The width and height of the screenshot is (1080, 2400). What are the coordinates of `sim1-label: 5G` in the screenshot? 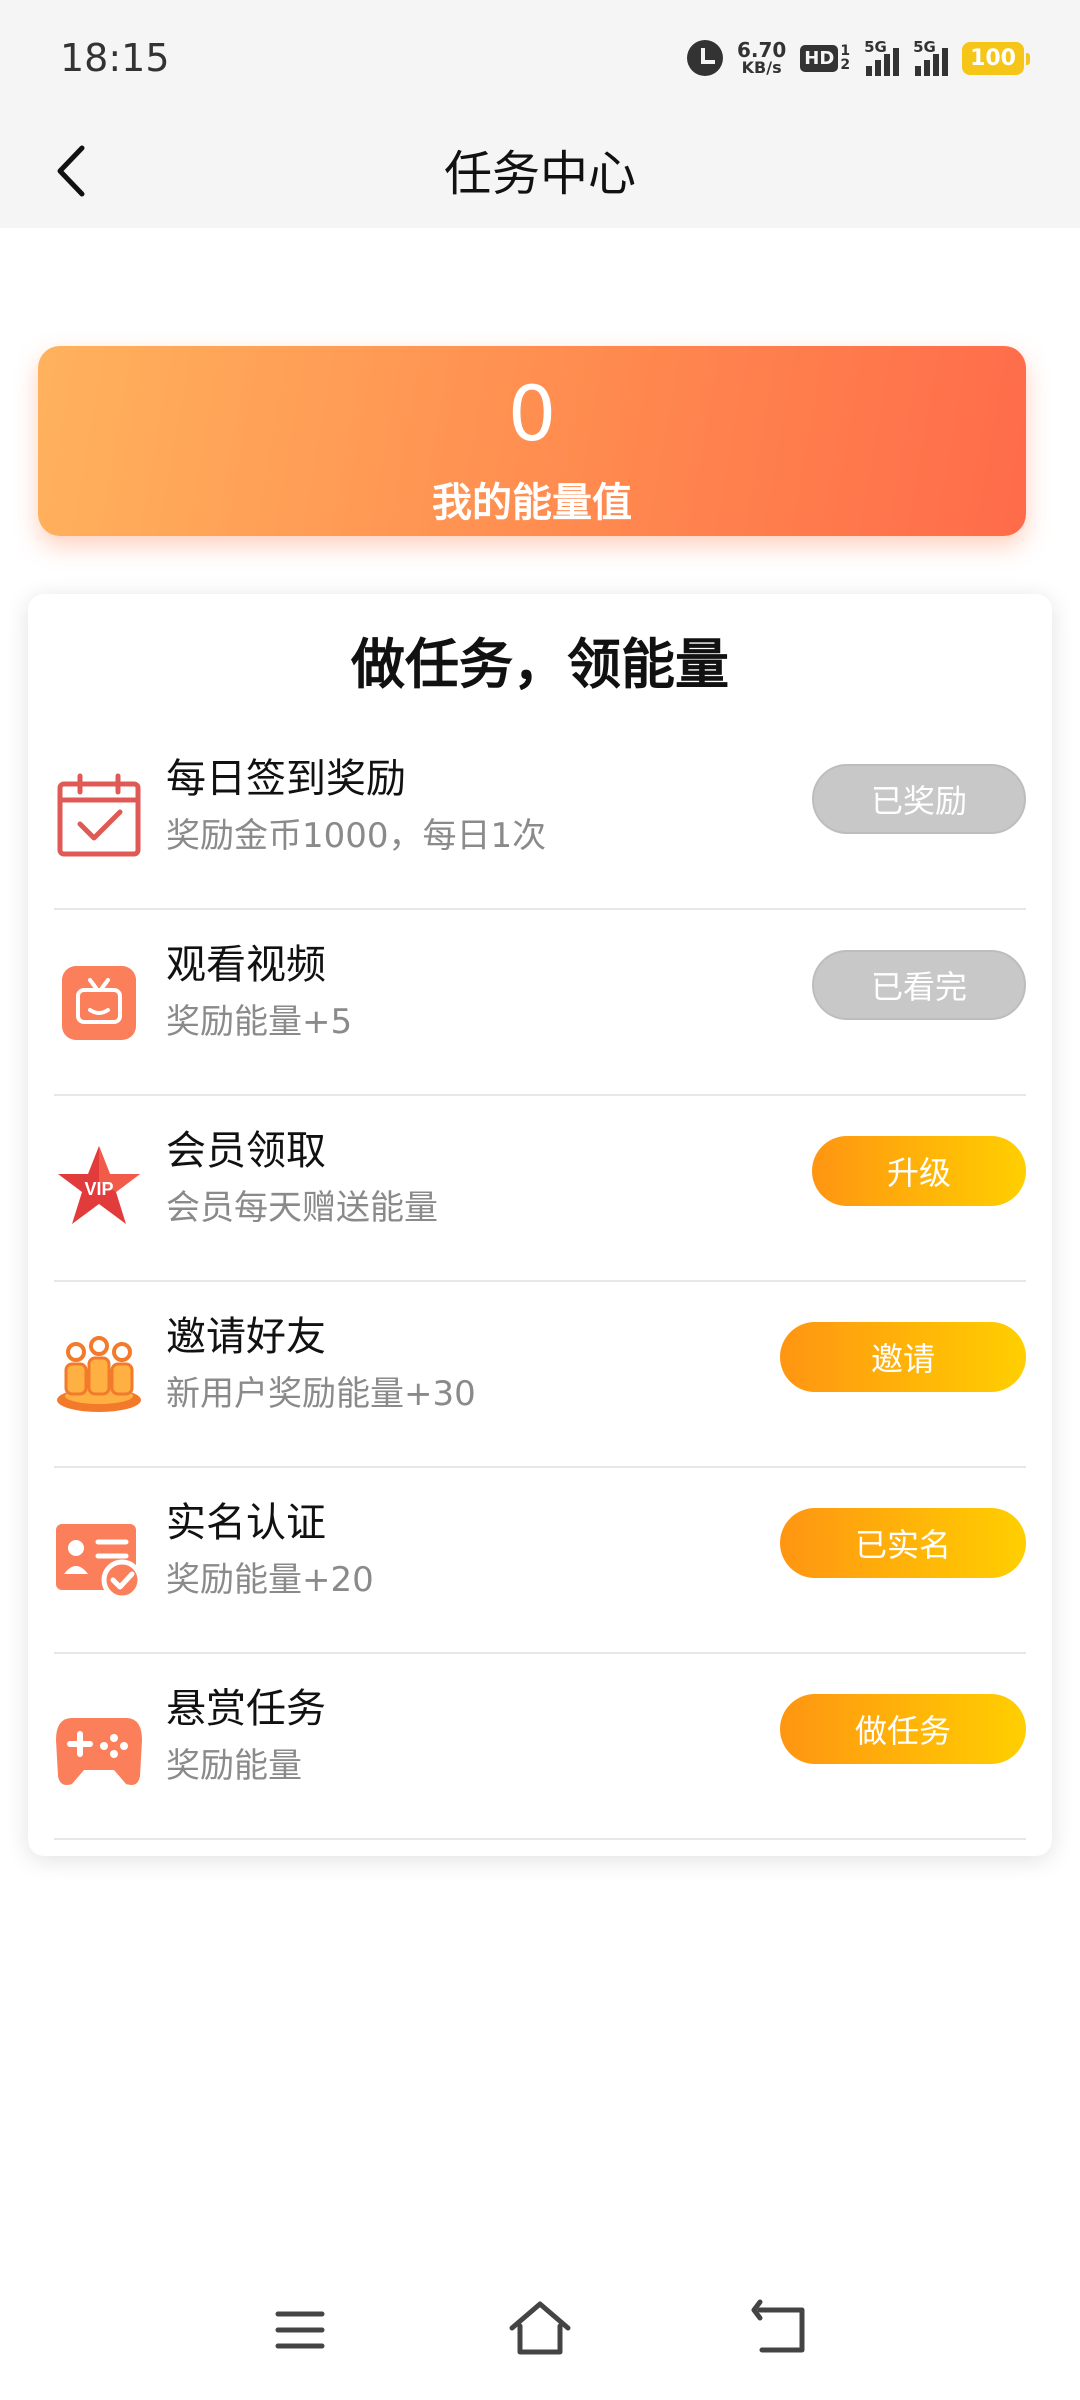 It's located at (875, 47).